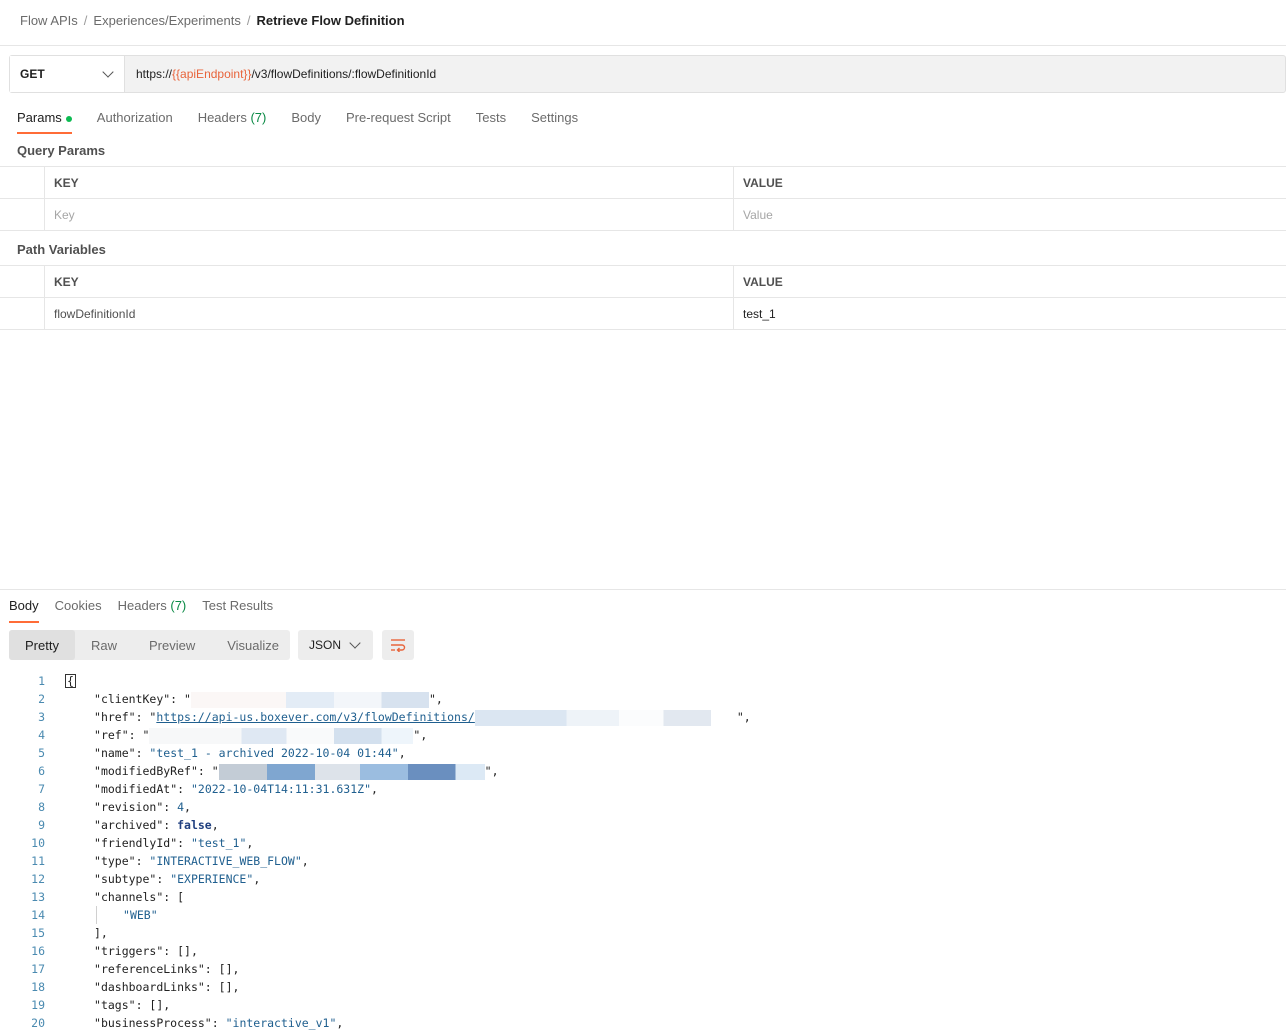 Image resolution: width=1286 pixels, height=1032 pixels. I want to click on params-active-dot, so click(68, 118).